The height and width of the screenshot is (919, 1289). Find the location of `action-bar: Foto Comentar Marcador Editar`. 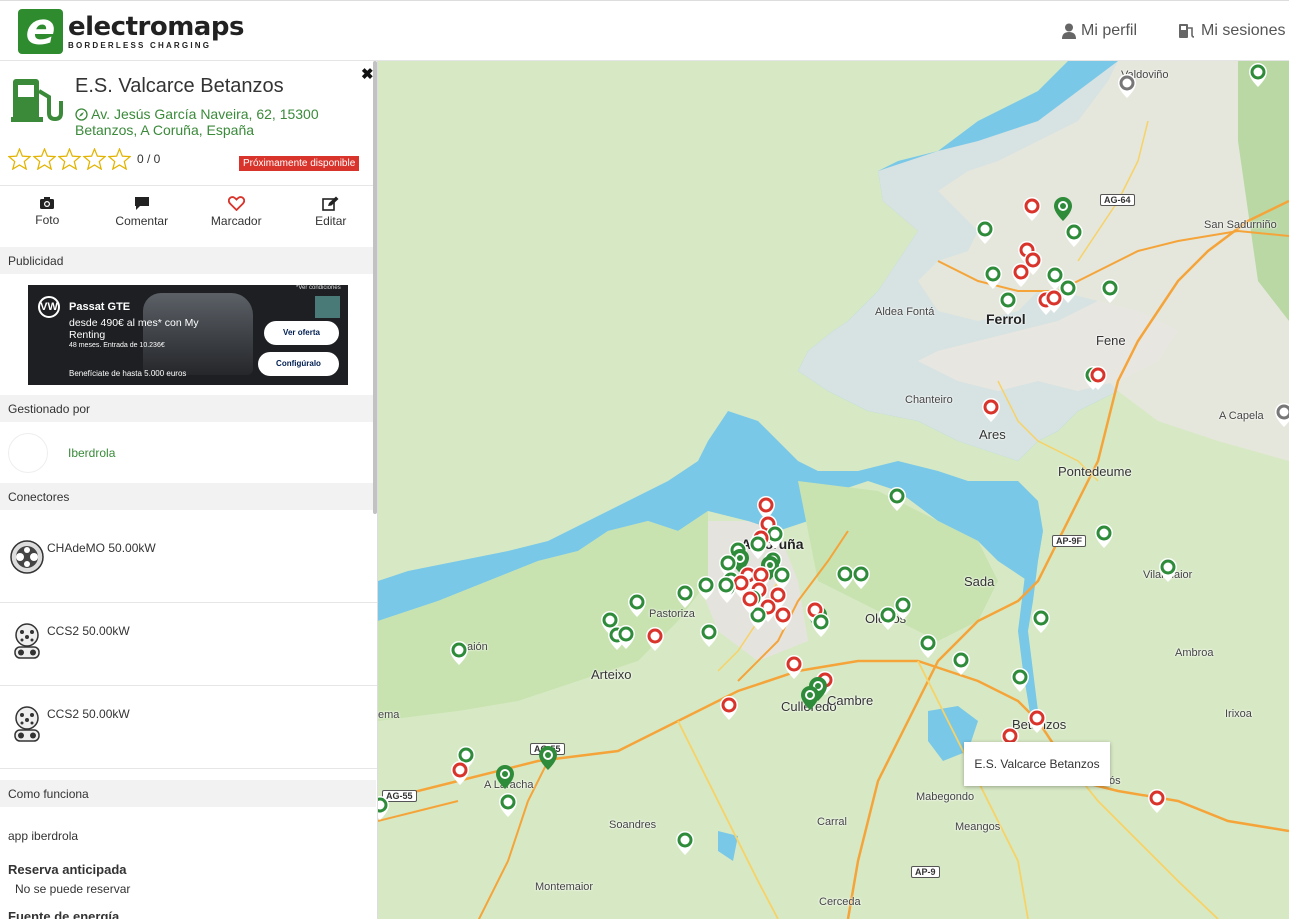

action-bar: Foto Comentar Marcador Editar is located at coordinates (189, 211).